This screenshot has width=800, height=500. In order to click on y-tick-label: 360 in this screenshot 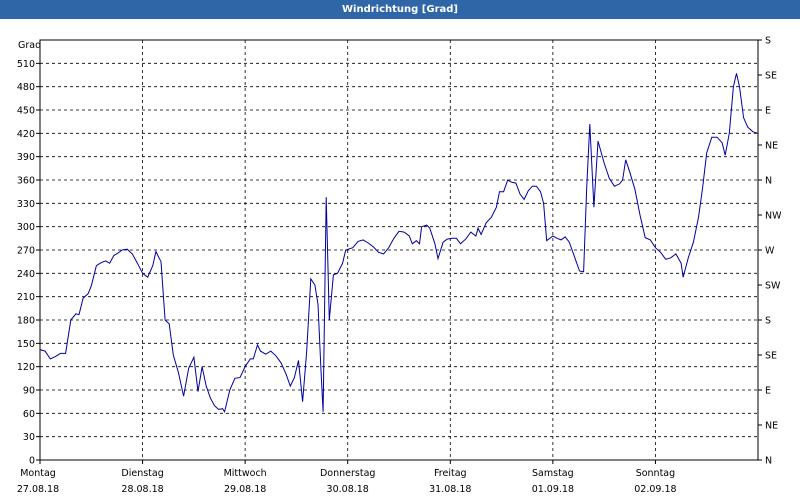, I will do `click(26, 181)`.